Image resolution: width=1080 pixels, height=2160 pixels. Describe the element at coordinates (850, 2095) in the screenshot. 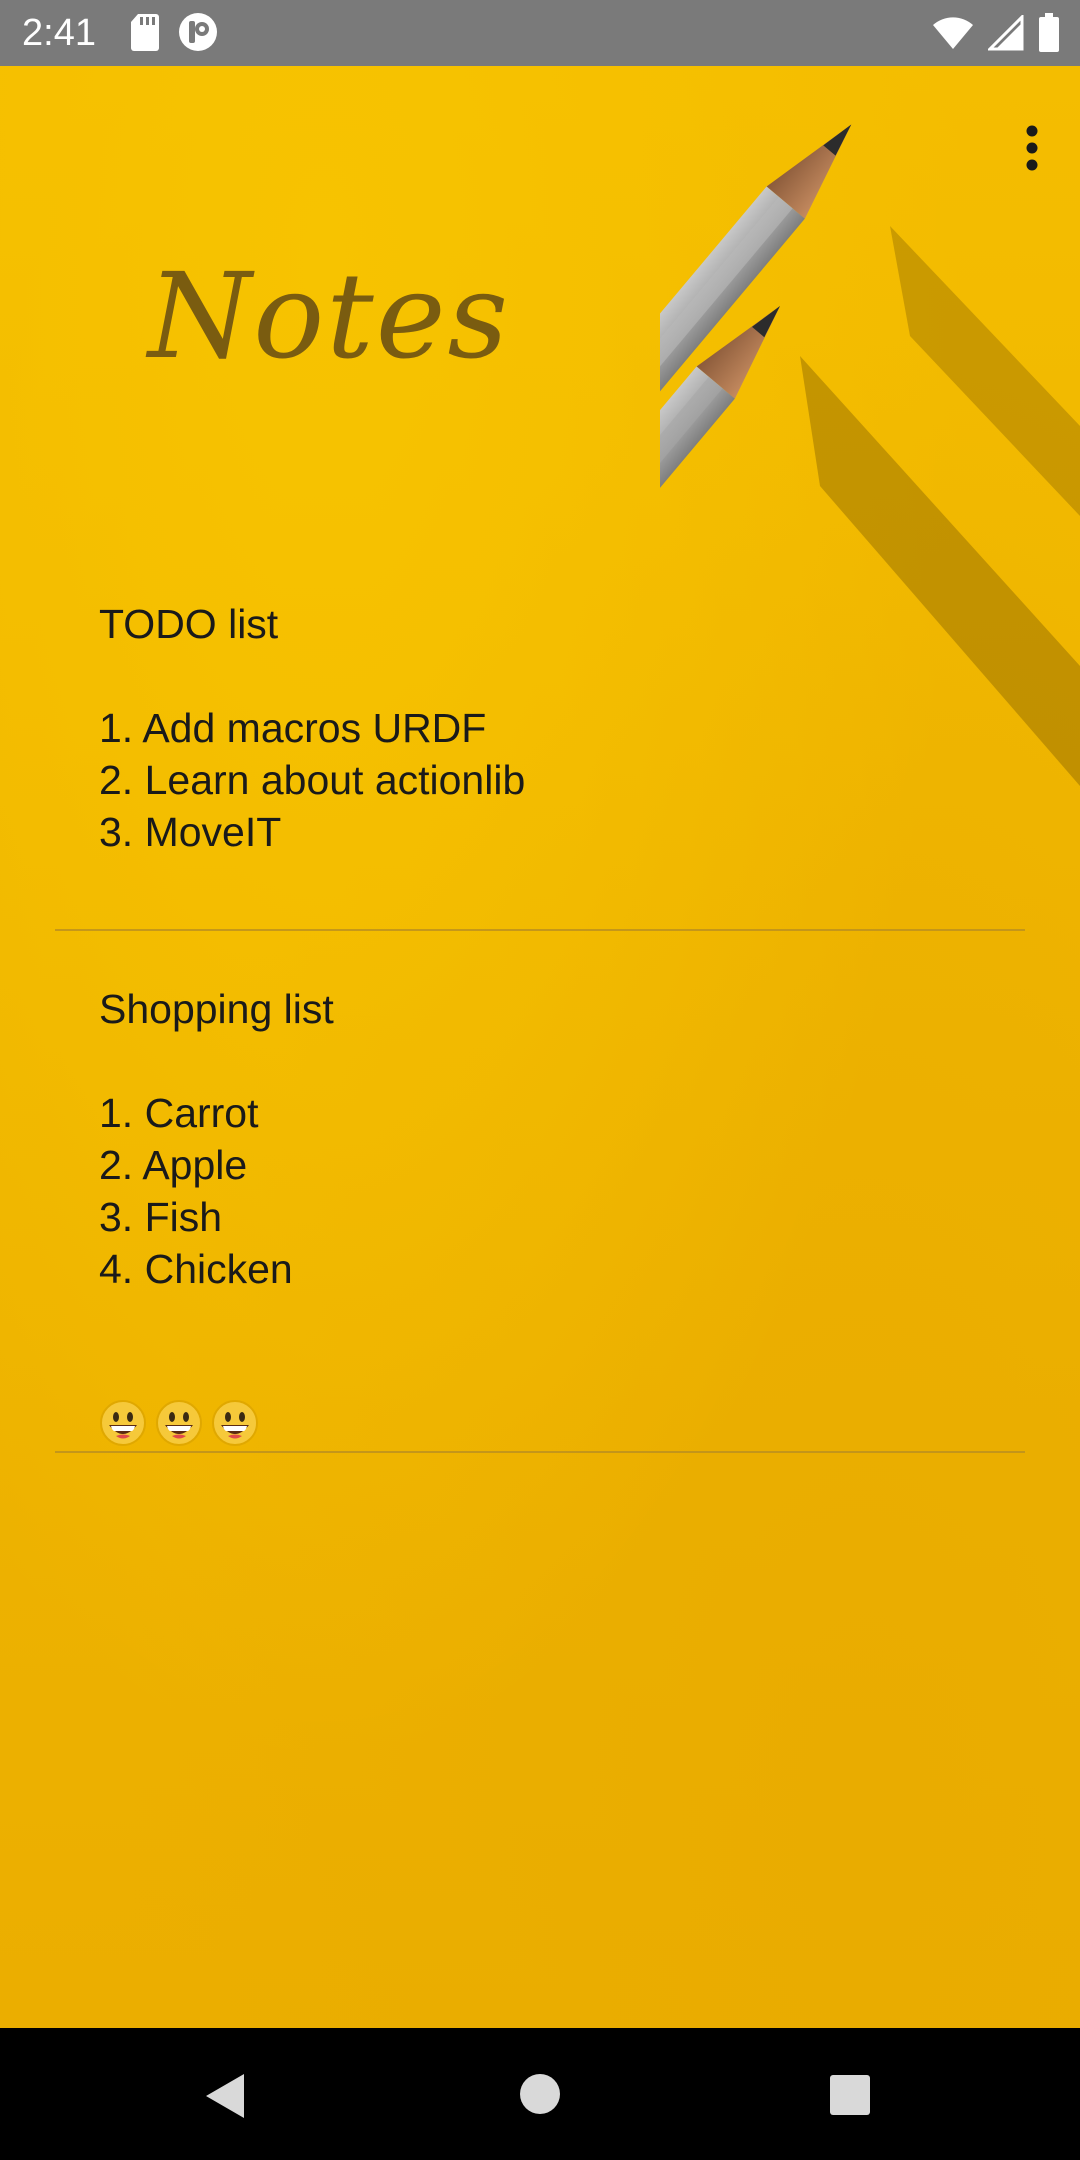

I see `recents-icon` at that location.